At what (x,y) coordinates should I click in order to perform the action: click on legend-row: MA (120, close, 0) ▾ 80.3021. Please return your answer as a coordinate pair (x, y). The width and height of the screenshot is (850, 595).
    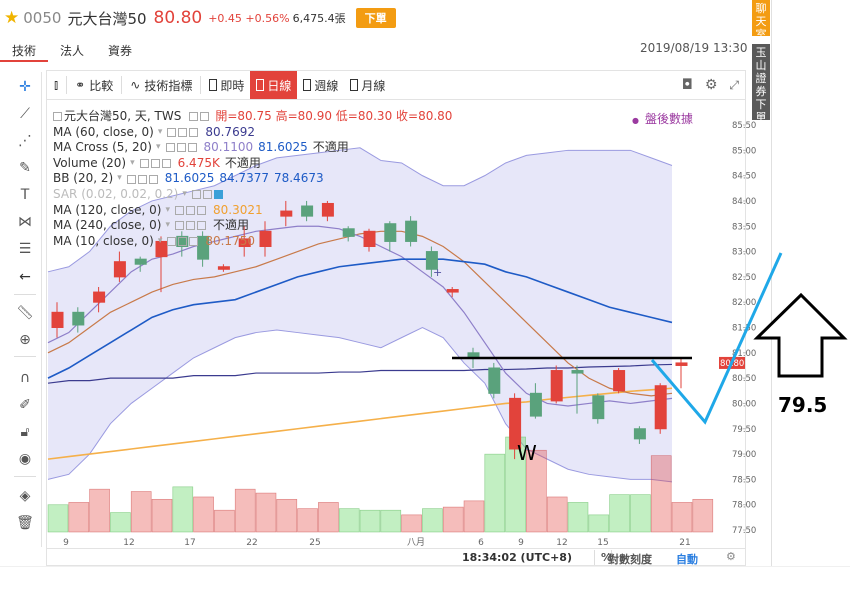
    Looking at the image, I should click on (252, 211).